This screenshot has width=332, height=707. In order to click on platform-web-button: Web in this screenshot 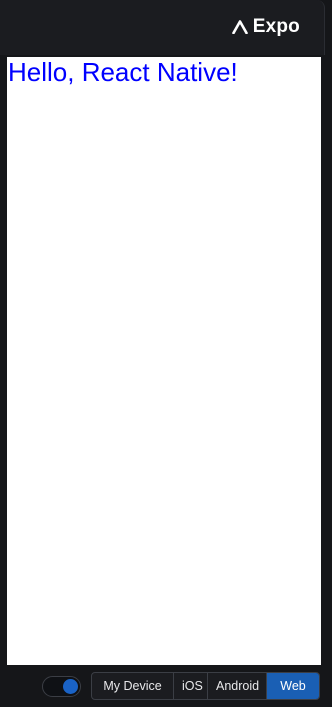, I will do `click(293, 686)`.